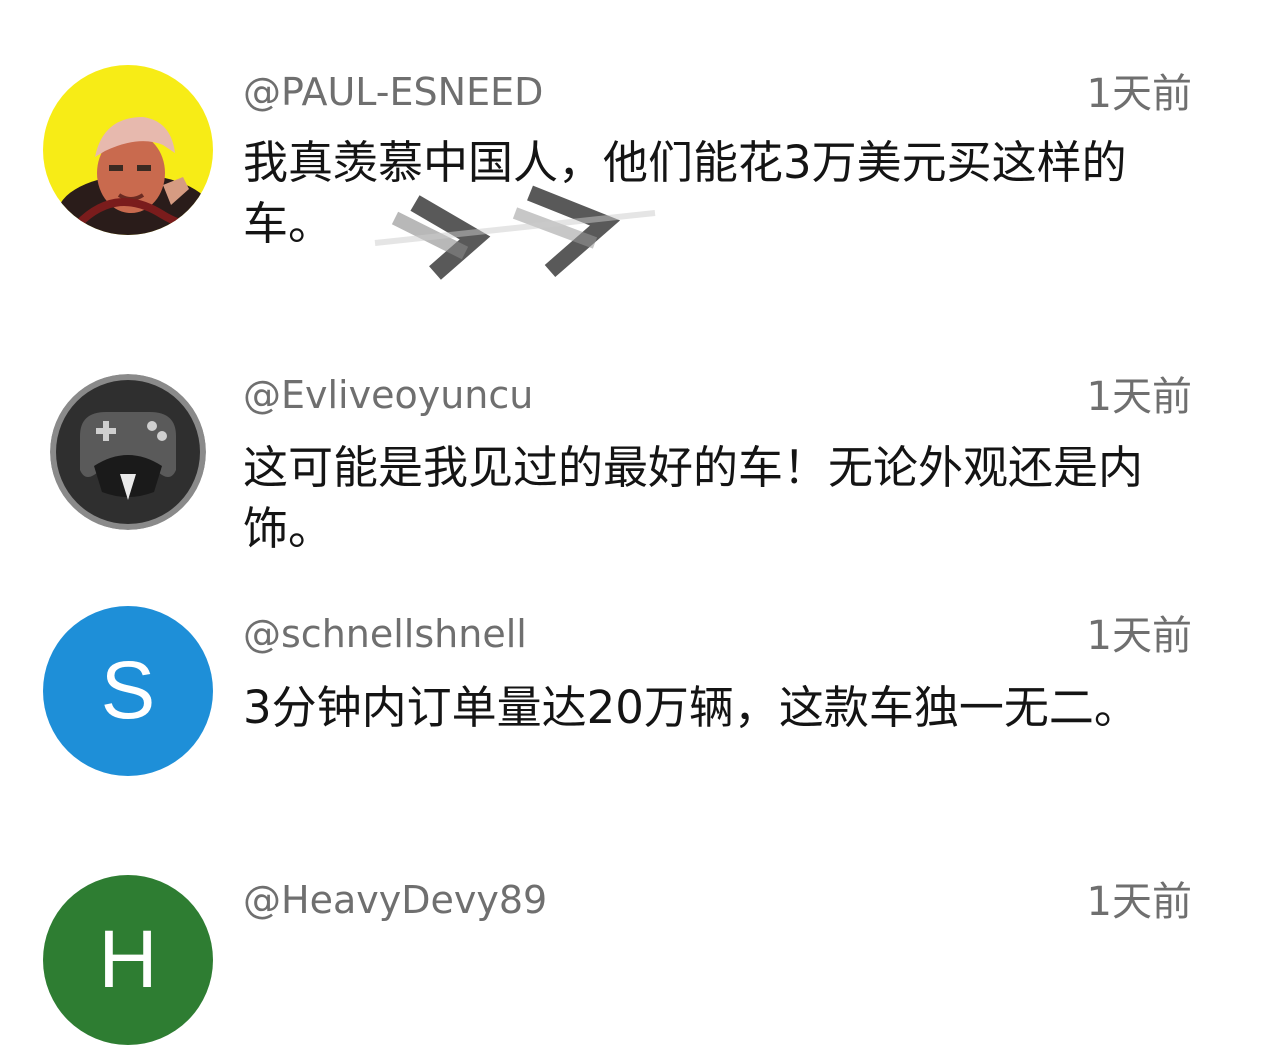 The height and width of the screenshot is (1045, 1280). I want to click on avatar: H, so click(128, 960).